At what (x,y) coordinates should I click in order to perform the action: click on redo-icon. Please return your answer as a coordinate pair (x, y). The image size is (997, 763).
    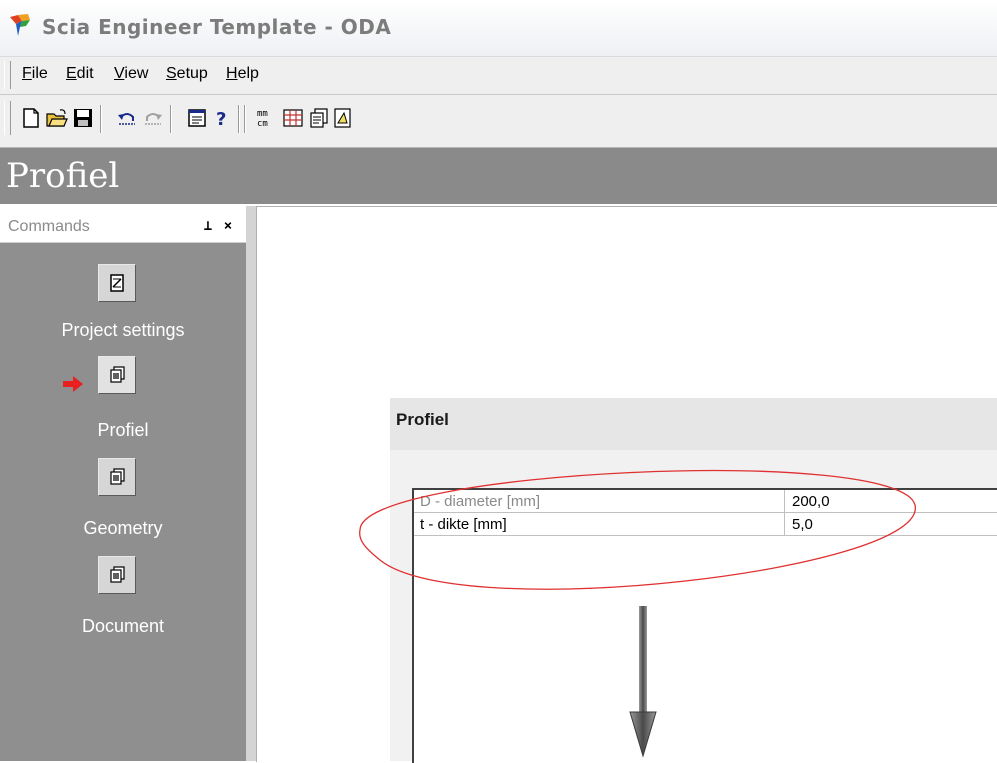
    Looking at the image, I should click on (153, 118).